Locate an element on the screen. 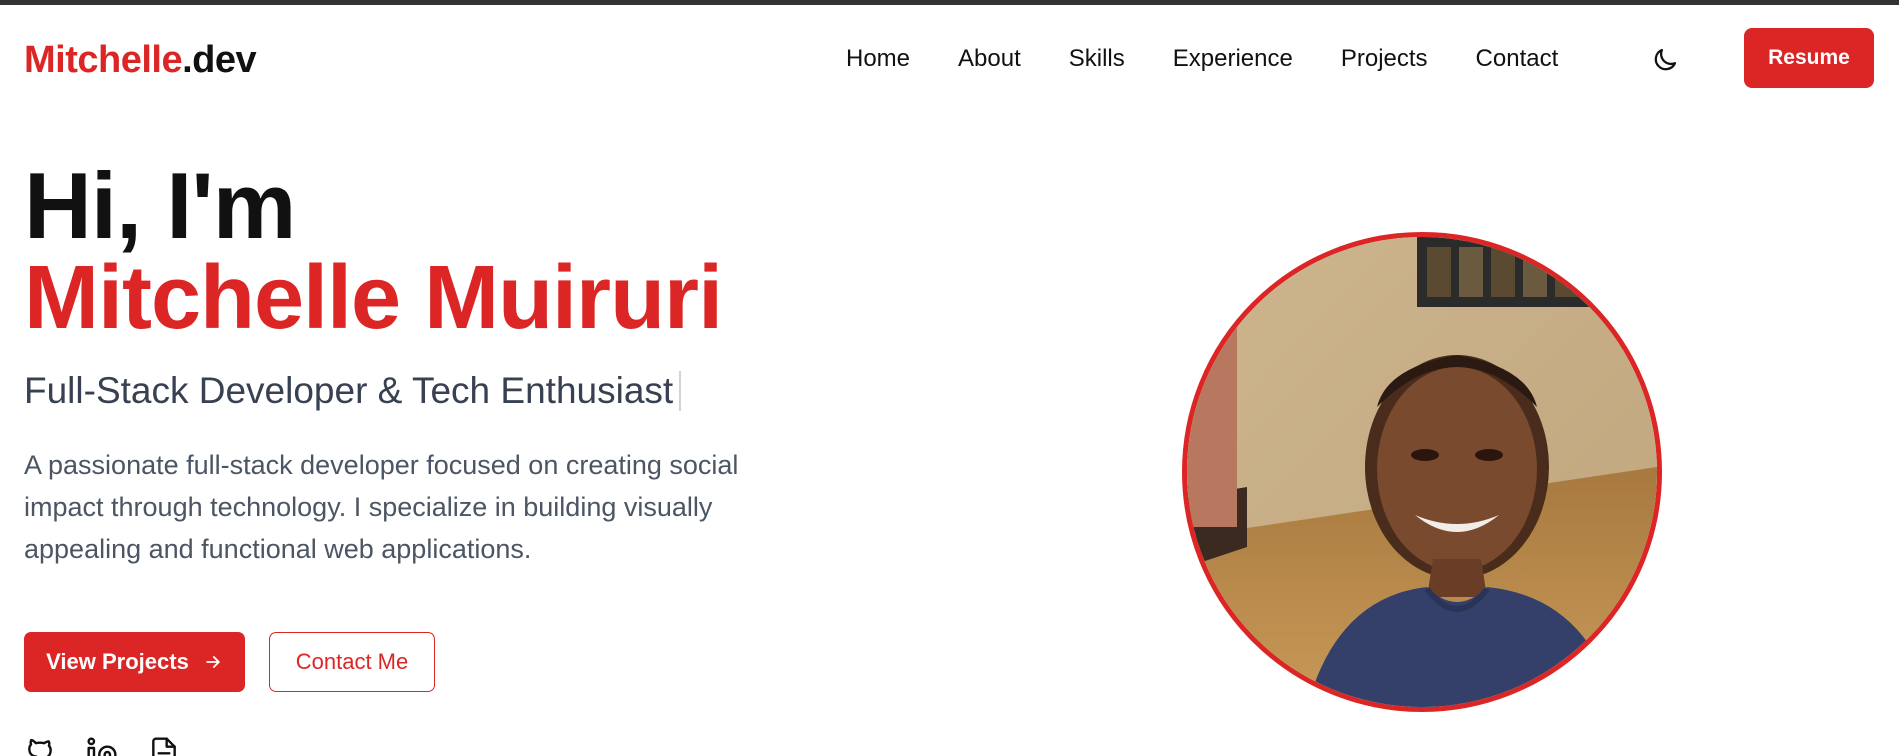 Image resolution: width=1899 pixels, height=756 pixels. resume-file-icon is located at coordinates (164, 746).